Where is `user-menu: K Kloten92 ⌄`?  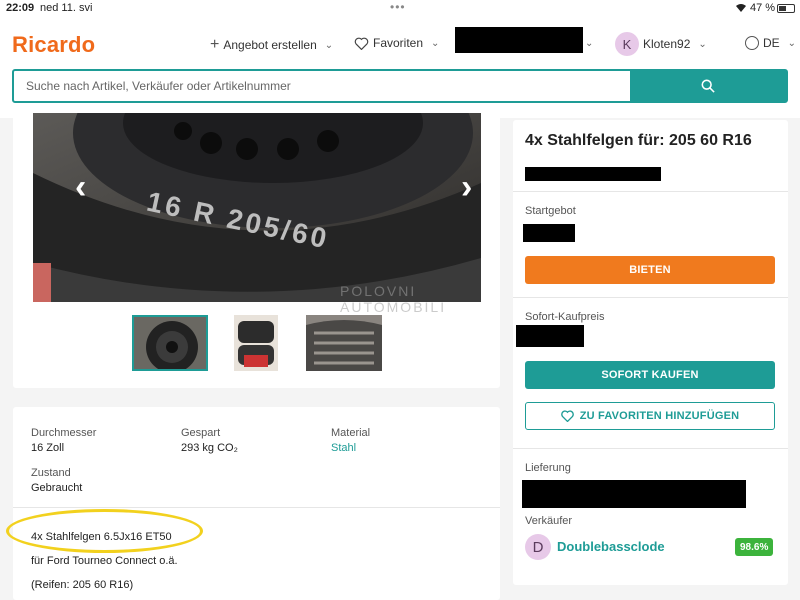 user-menu: K Kloten92 ⌄ is located at coordinates (661, 44).